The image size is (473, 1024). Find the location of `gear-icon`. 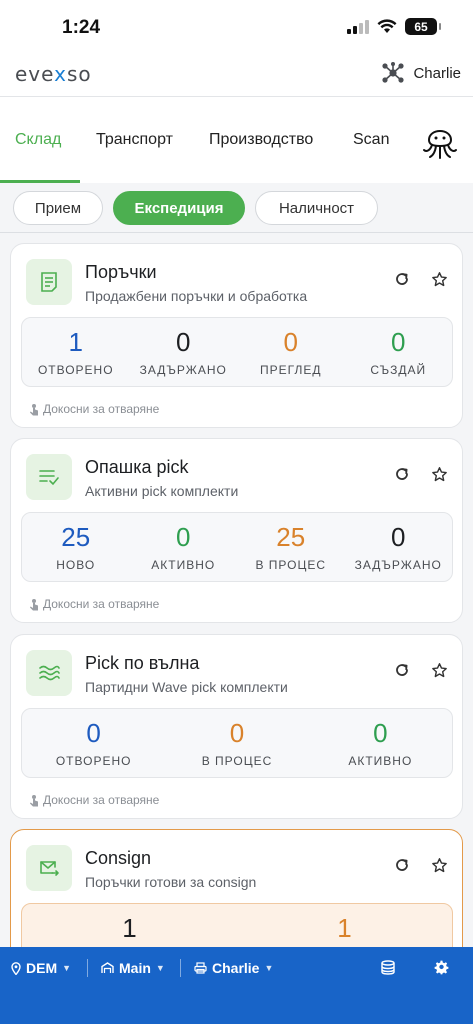

gear-icon is located at coordinates (441, 967).